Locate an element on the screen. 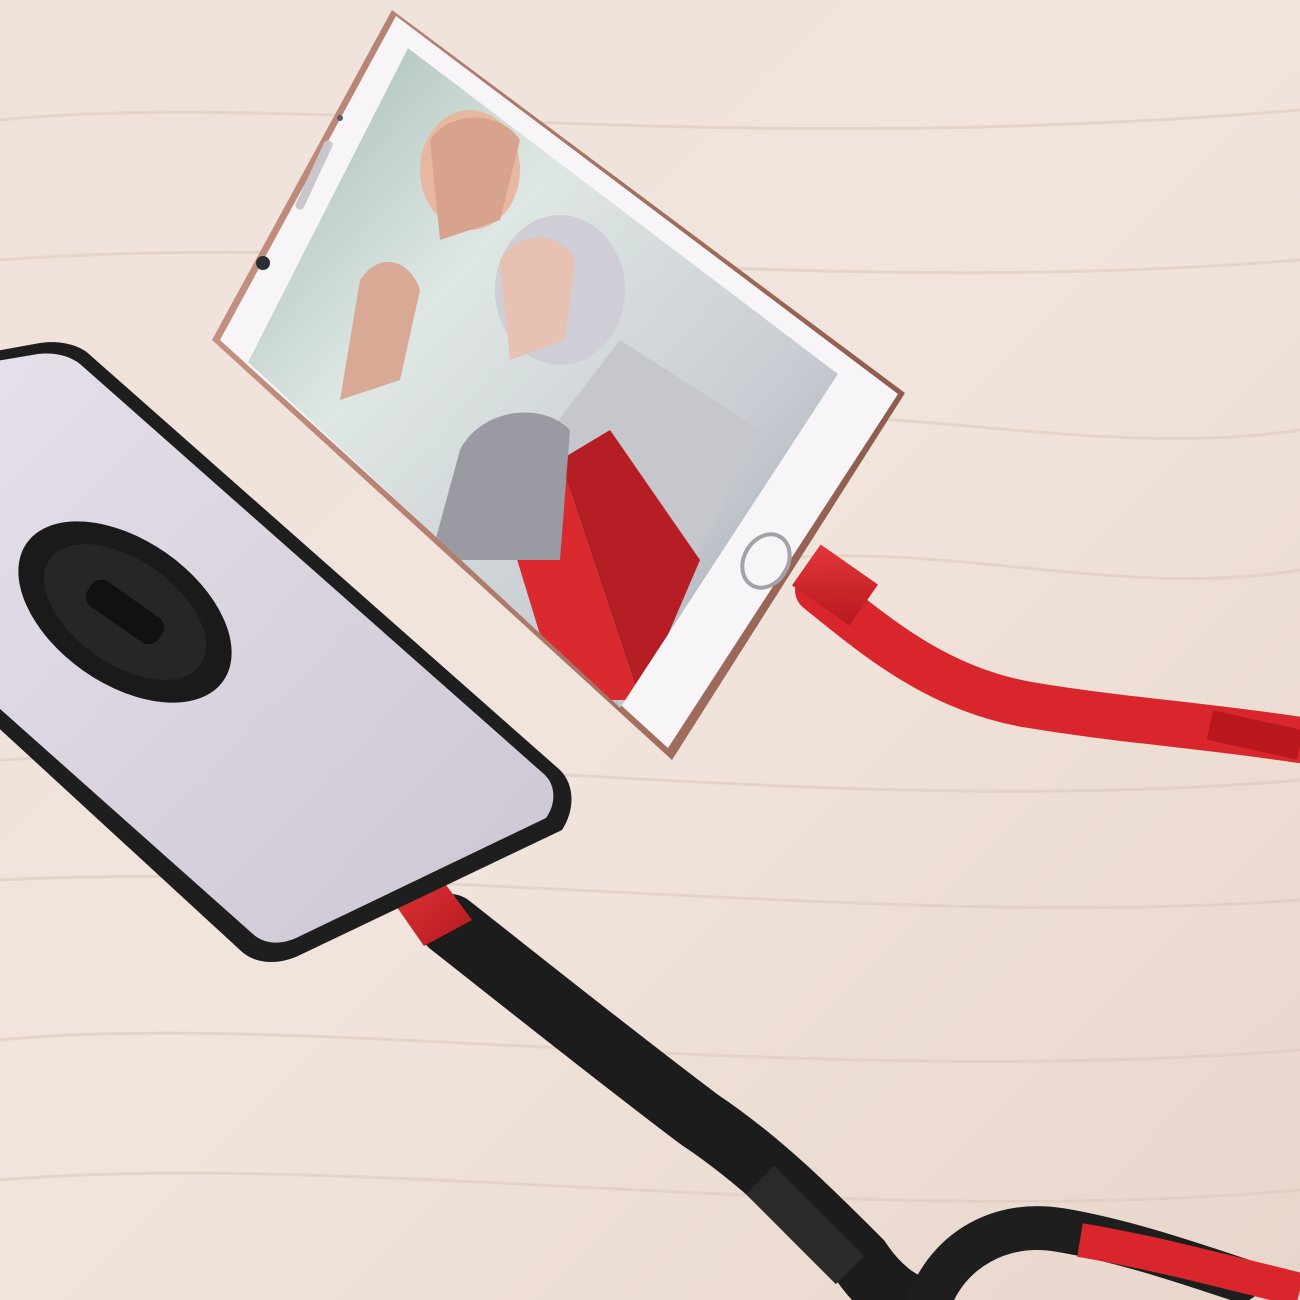 The width and height of the screenshot is (1300, 1300). front-camera is located at coordinates (263, 263).